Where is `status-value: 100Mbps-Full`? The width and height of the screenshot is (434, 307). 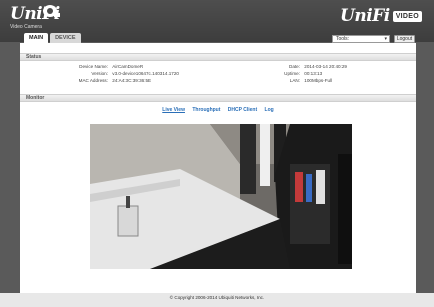
status-value: 100Mbps-Full is located at coordinates (318, 80).